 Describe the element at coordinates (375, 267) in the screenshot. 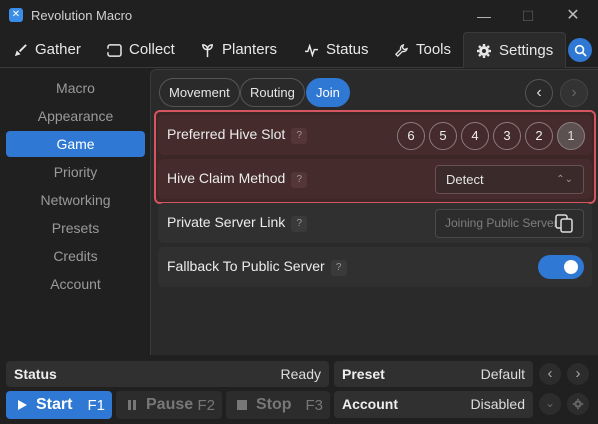

I see `fallback-row: Fallback To Public Server?` at that location.